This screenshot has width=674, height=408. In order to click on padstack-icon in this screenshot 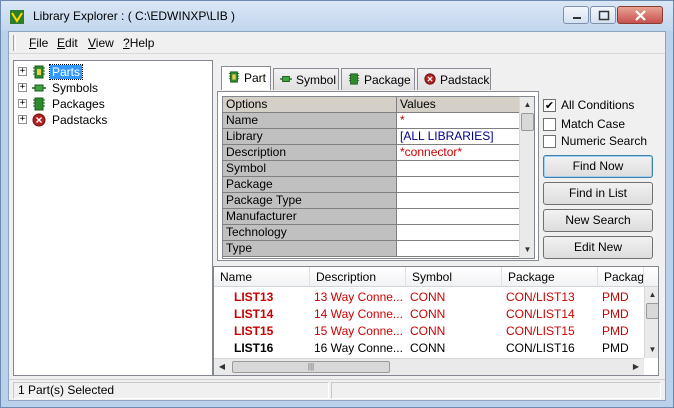, I will do `click(430, 79)`.